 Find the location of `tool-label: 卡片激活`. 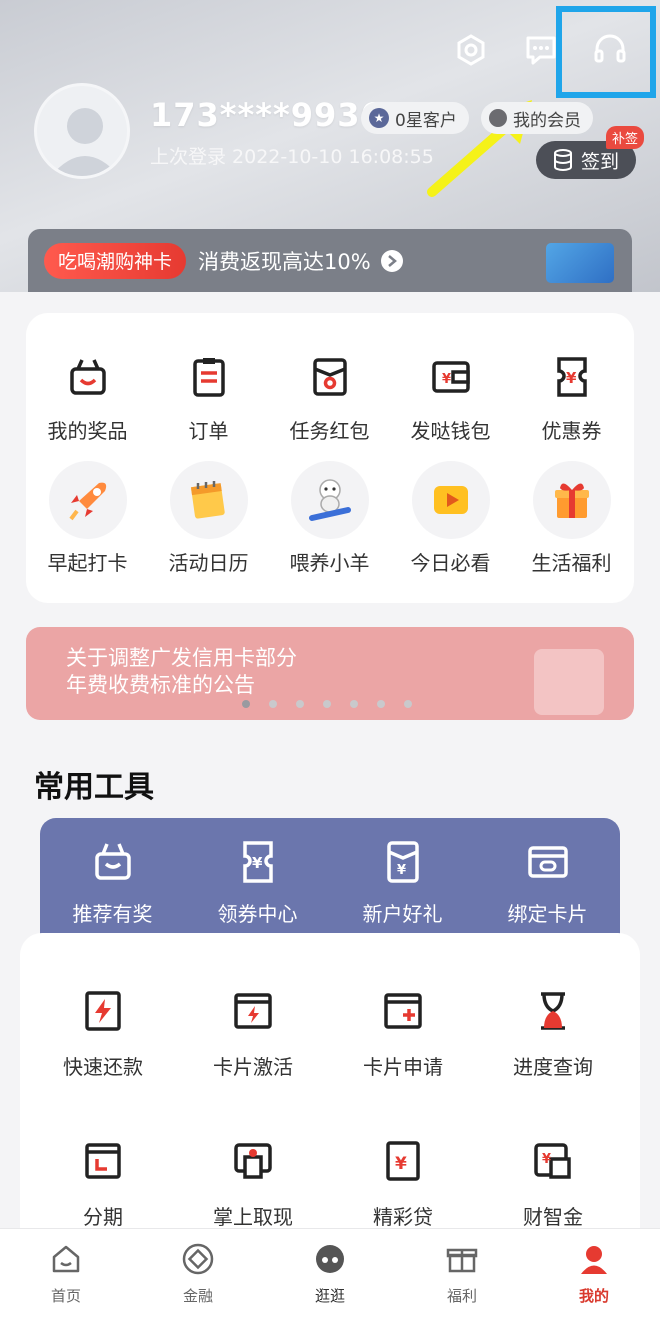

tool-label: 卡片激活 is located at coordinates (253, 1067).